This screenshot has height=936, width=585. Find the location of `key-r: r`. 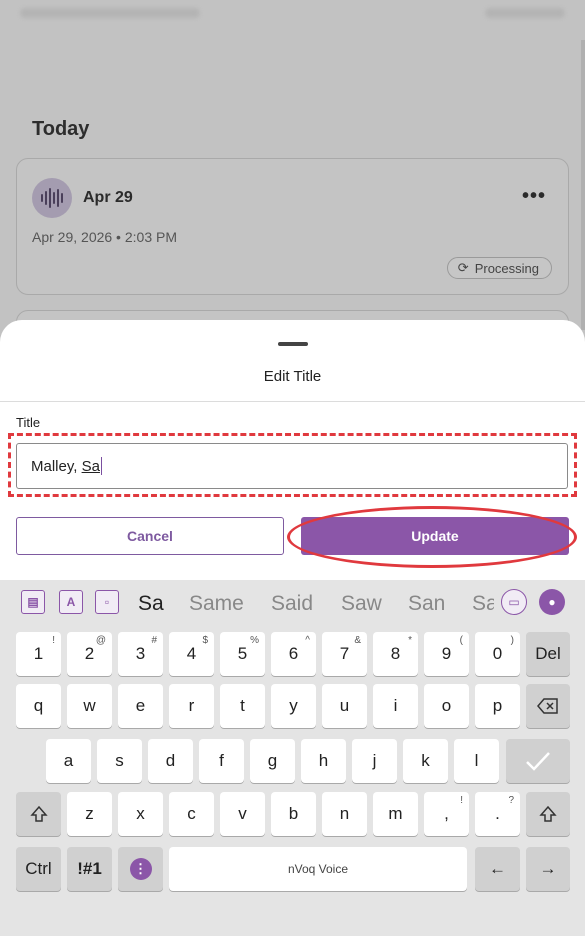

key-r: r is located at coordinates (191, 706).